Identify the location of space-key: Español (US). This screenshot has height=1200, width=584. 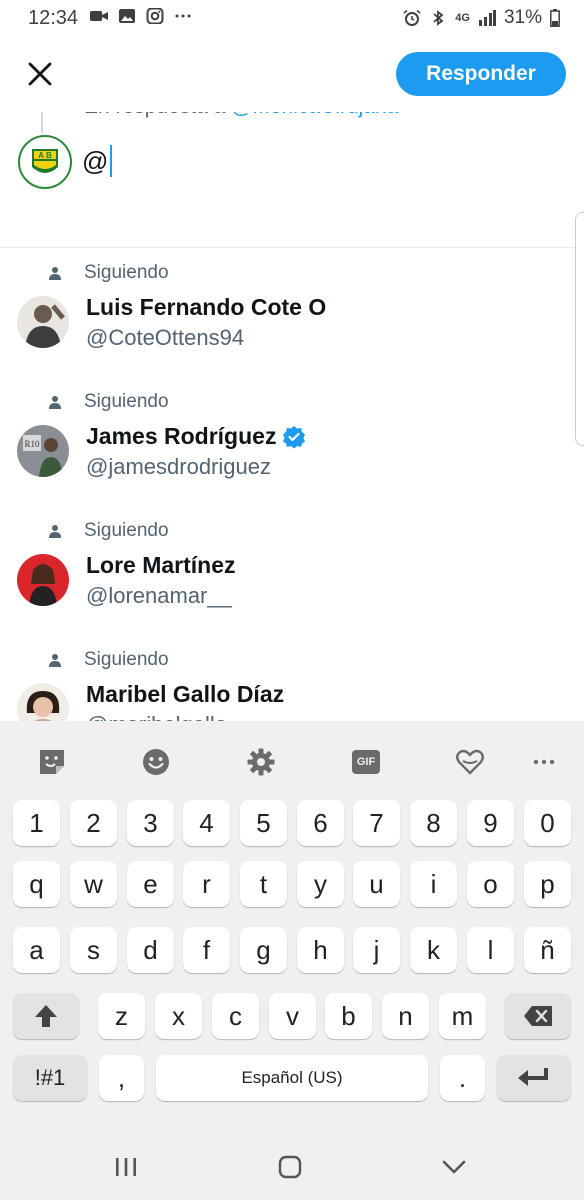
(292, 1078).